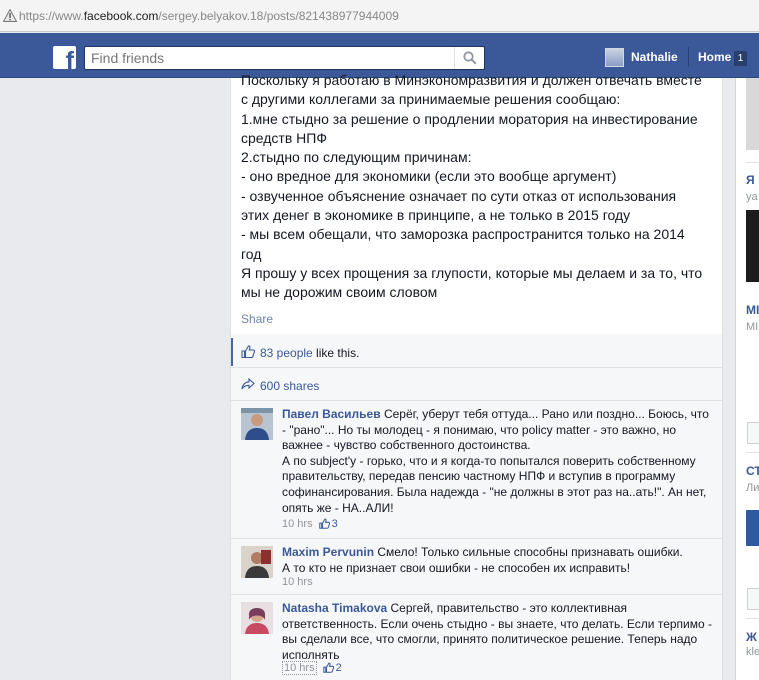 The image size is (759, 680). What do you see at coordinates (331, 414) in the screenshot?
I see `comment-author-link: Павел Васильев` at bounding box center [331, 414].